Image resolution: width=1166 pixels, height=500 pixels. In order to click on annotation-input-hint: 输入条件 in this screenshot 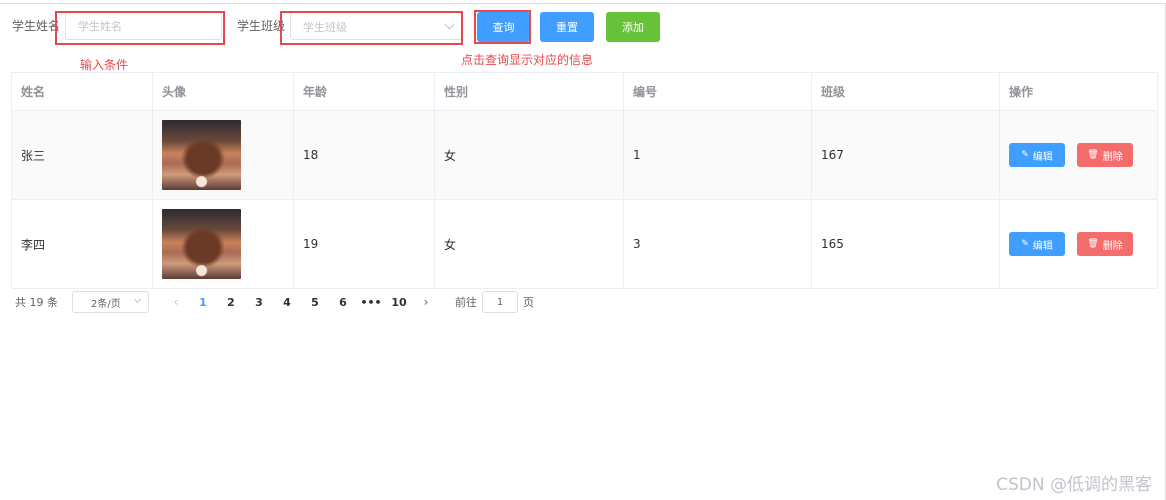, I will do `click(104, 65)`.